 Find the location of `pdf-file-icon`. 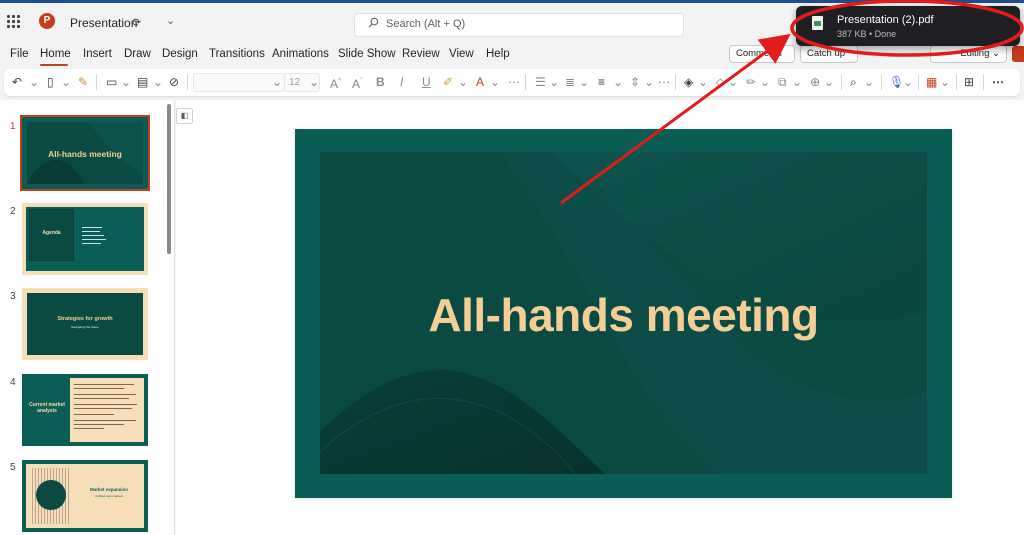

pdf-file-icon is located at coordinates (817, 23).